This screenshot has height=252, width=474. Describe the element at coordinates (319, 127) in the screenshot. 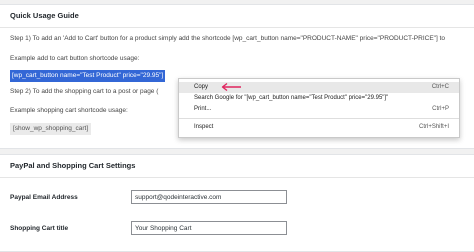

I see `context-menu-item-inspect: Inspect Ctrl+Shift+I` at that location.